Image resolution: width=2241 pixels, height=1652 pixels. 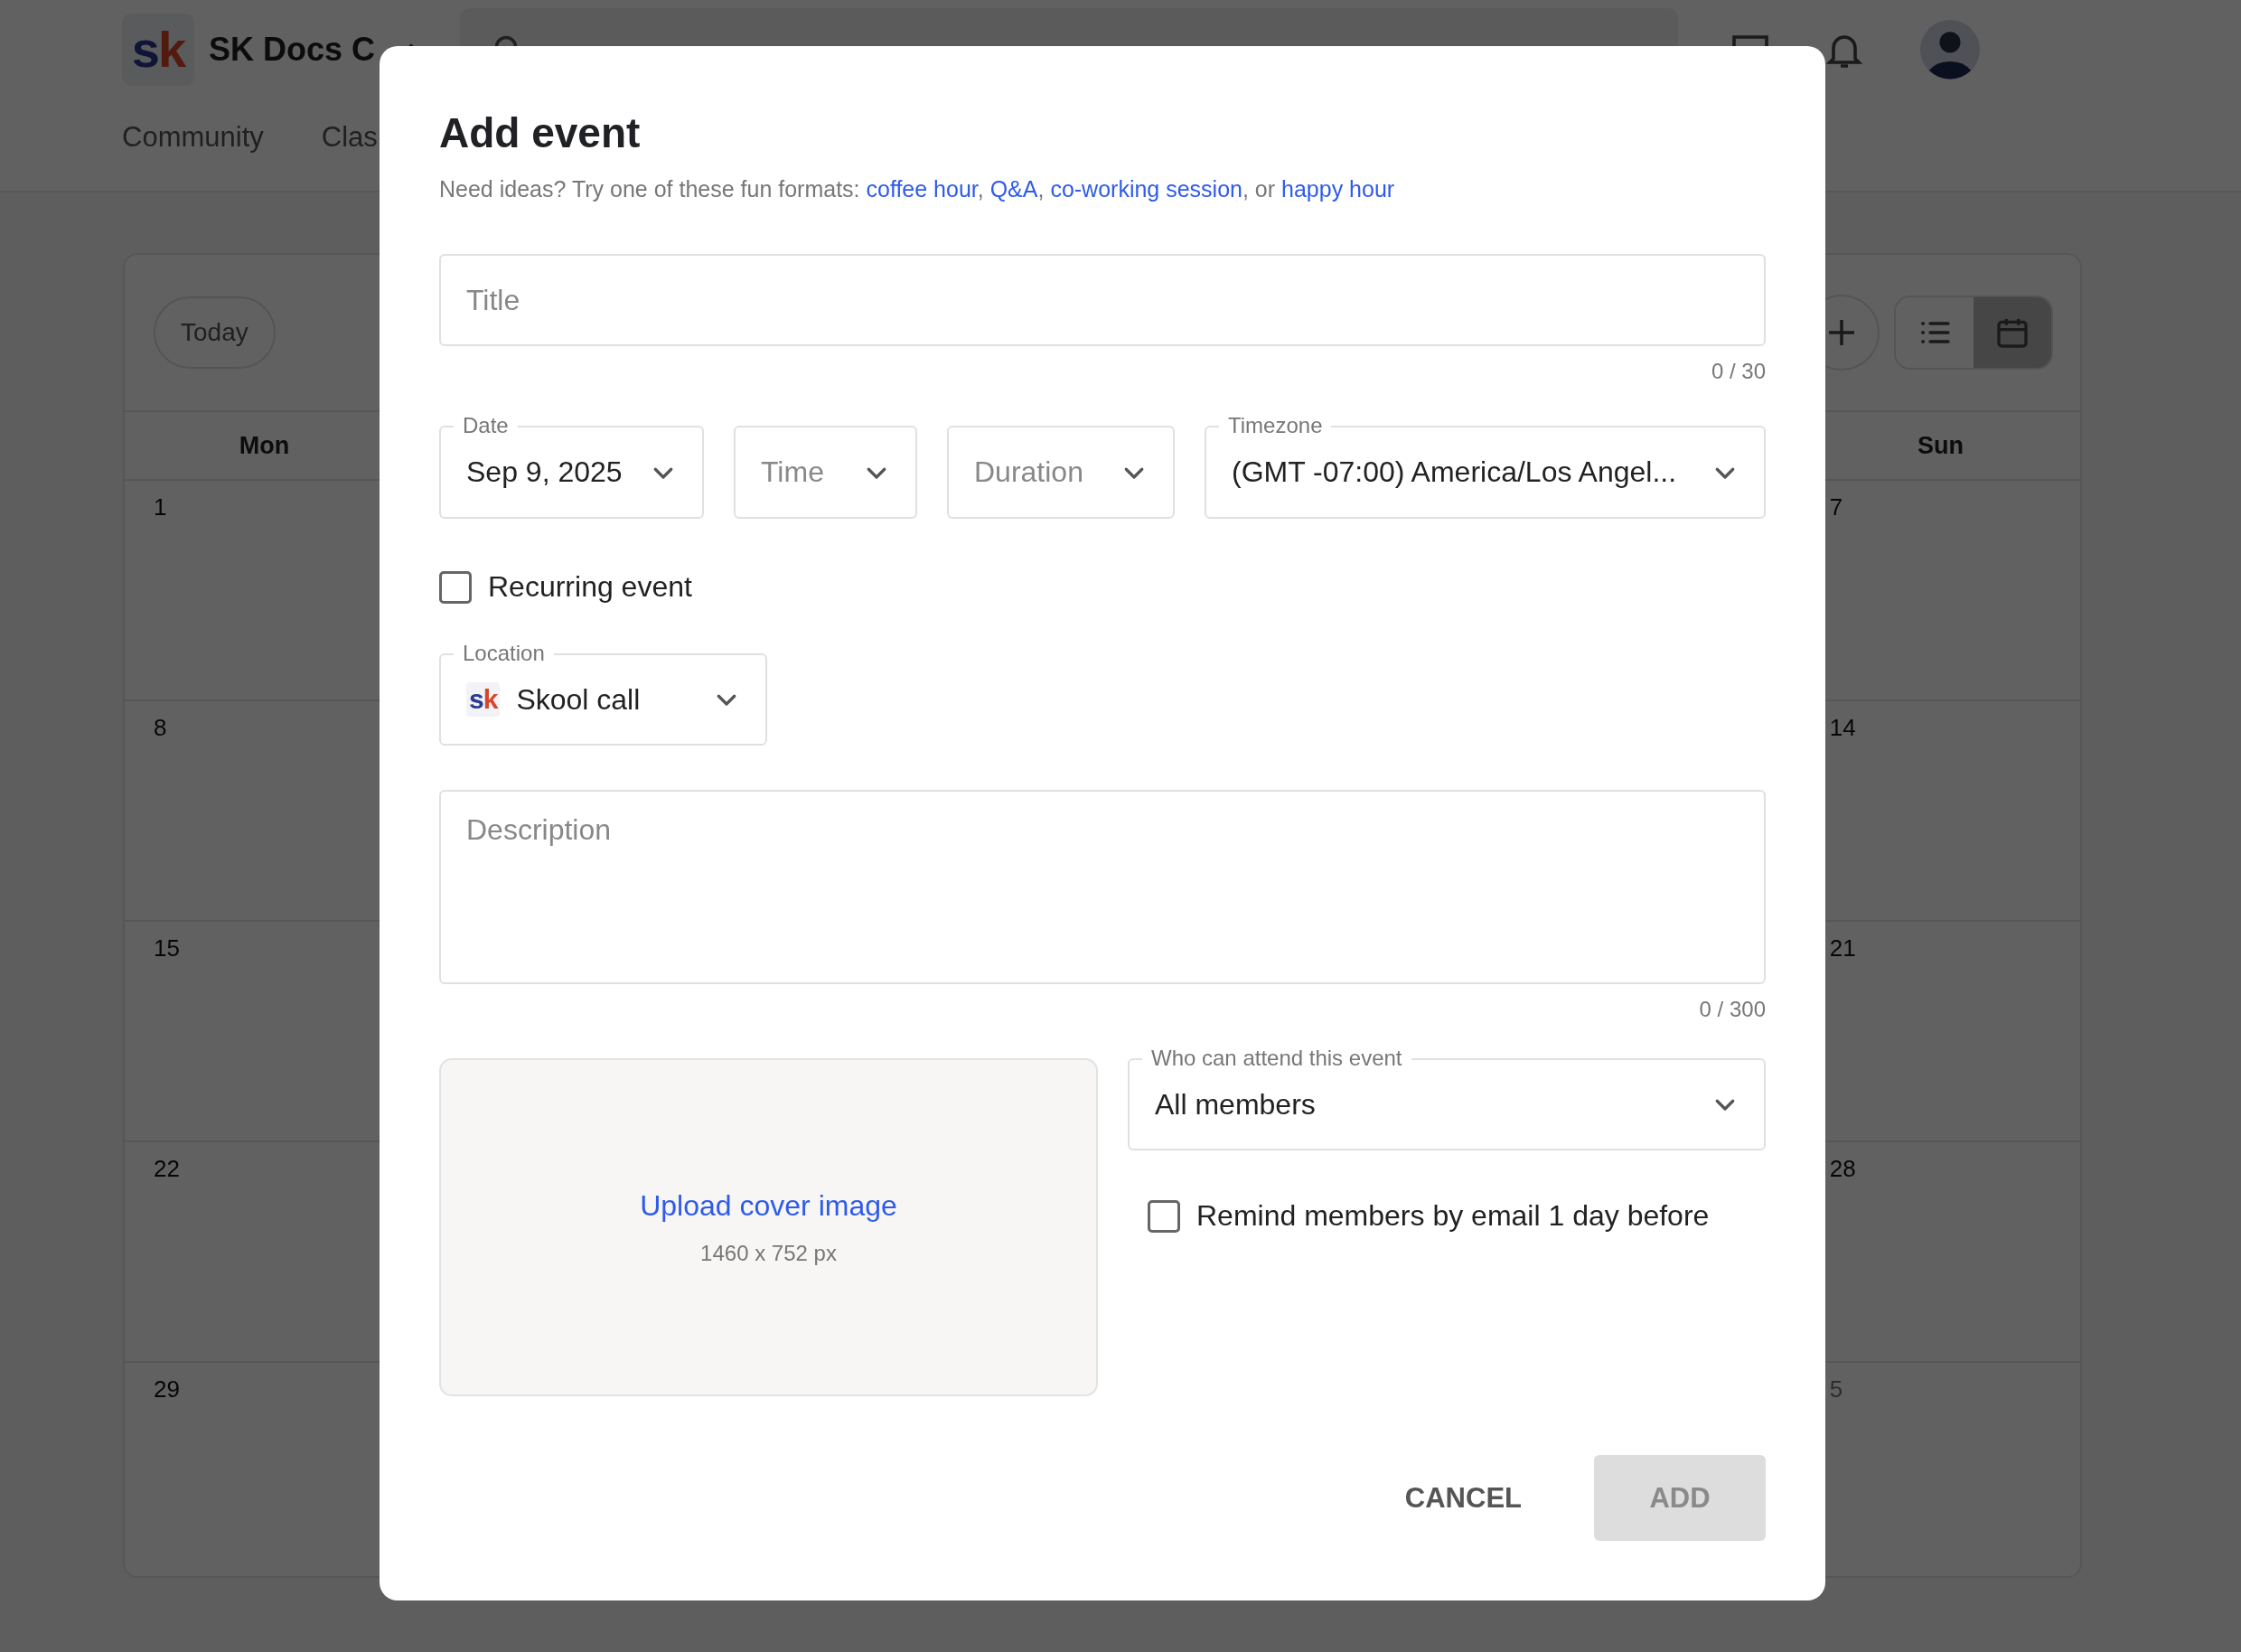 What do you see at coordinates (1014, 189) in the screenshot?
I see `format-link: Q&A` at bounding box center [1014, 189].